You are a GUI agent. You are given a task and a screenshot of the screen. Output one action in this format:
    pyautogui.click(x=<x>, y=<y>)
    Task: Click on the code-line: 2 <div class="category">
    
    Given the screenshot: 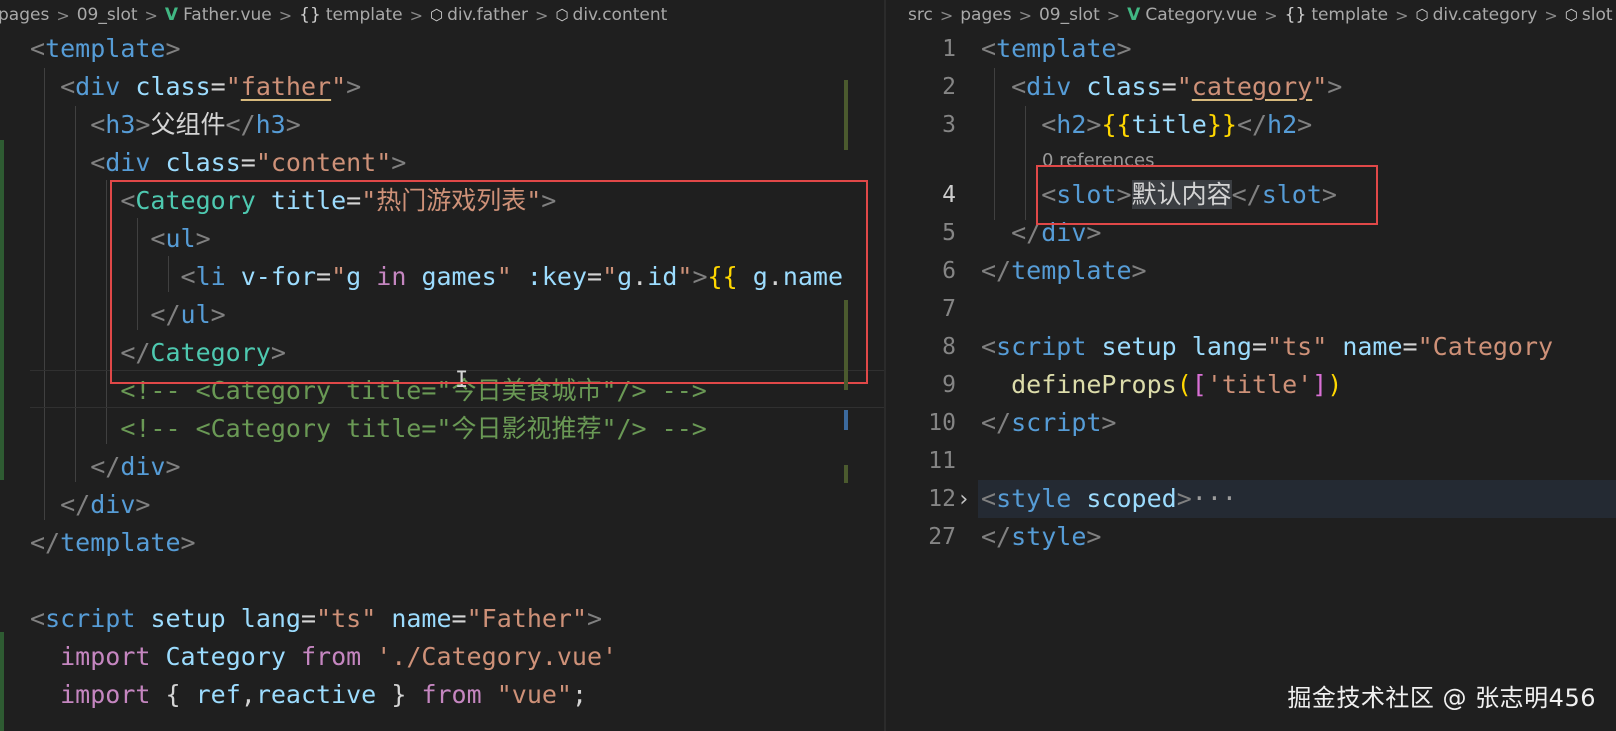 What is the action you would take?
    pyautogui.click(x=1142, y=86)
    